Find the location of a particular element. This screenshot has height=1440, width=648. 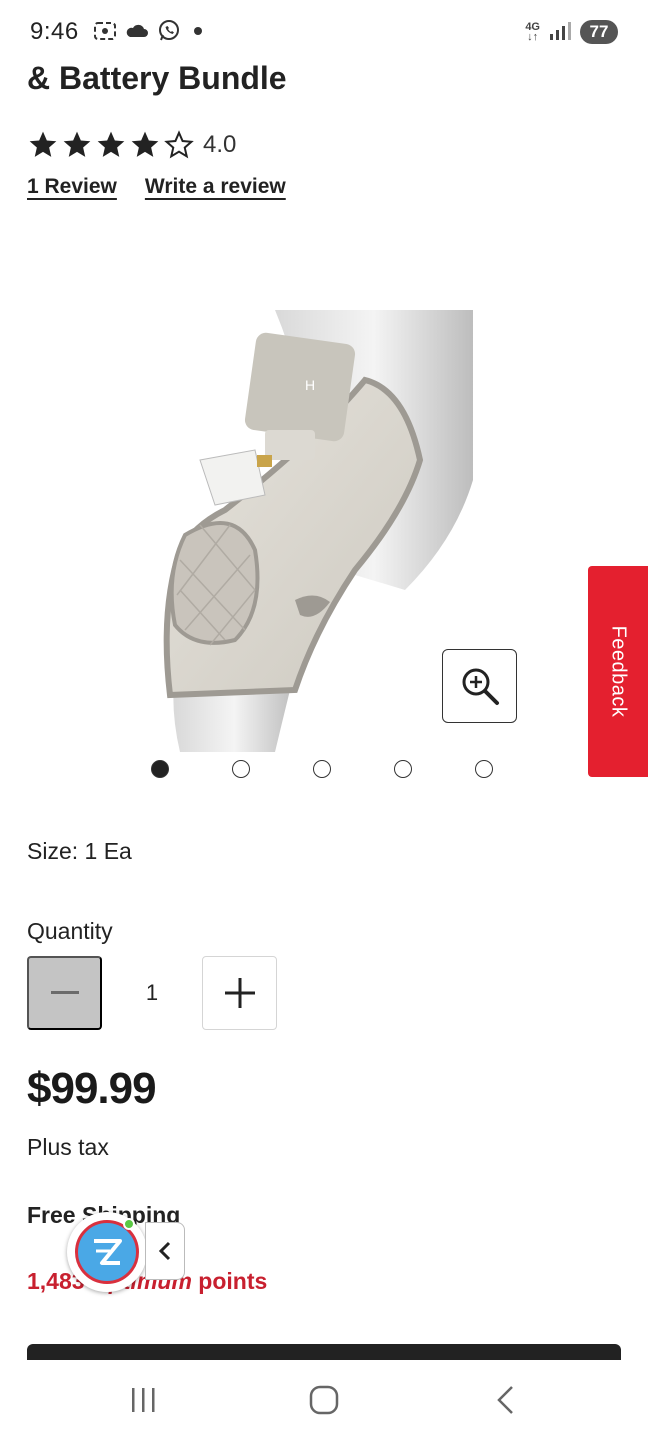

back-button is located at coordinates (506, 1400).